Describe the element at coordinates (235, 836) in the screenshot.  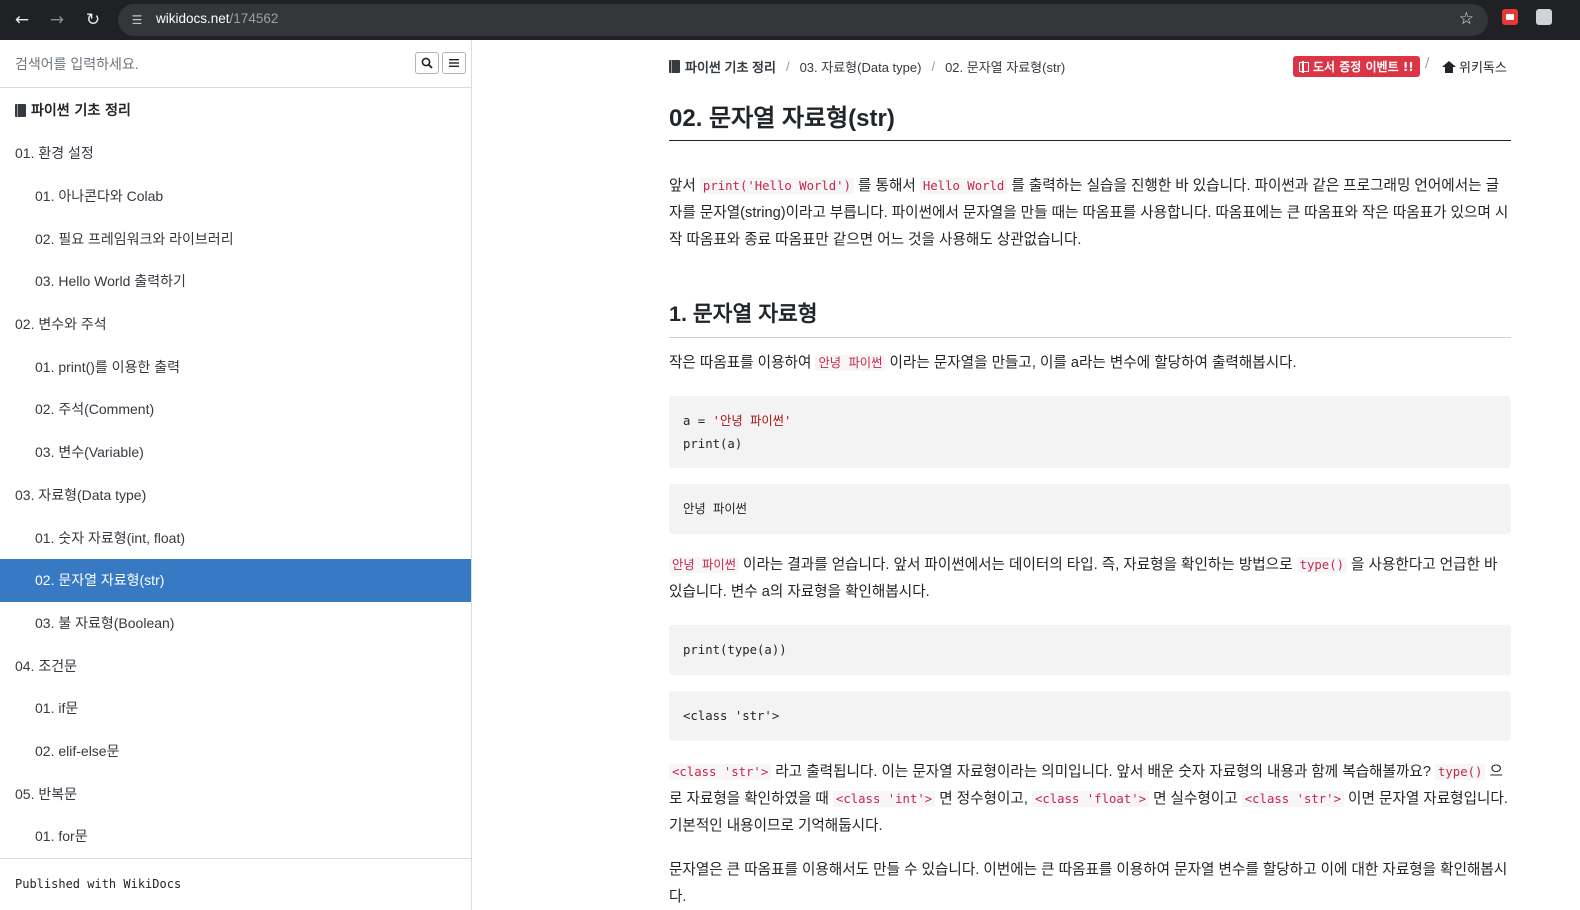
I see `toc-item: 01. for문` at that location.